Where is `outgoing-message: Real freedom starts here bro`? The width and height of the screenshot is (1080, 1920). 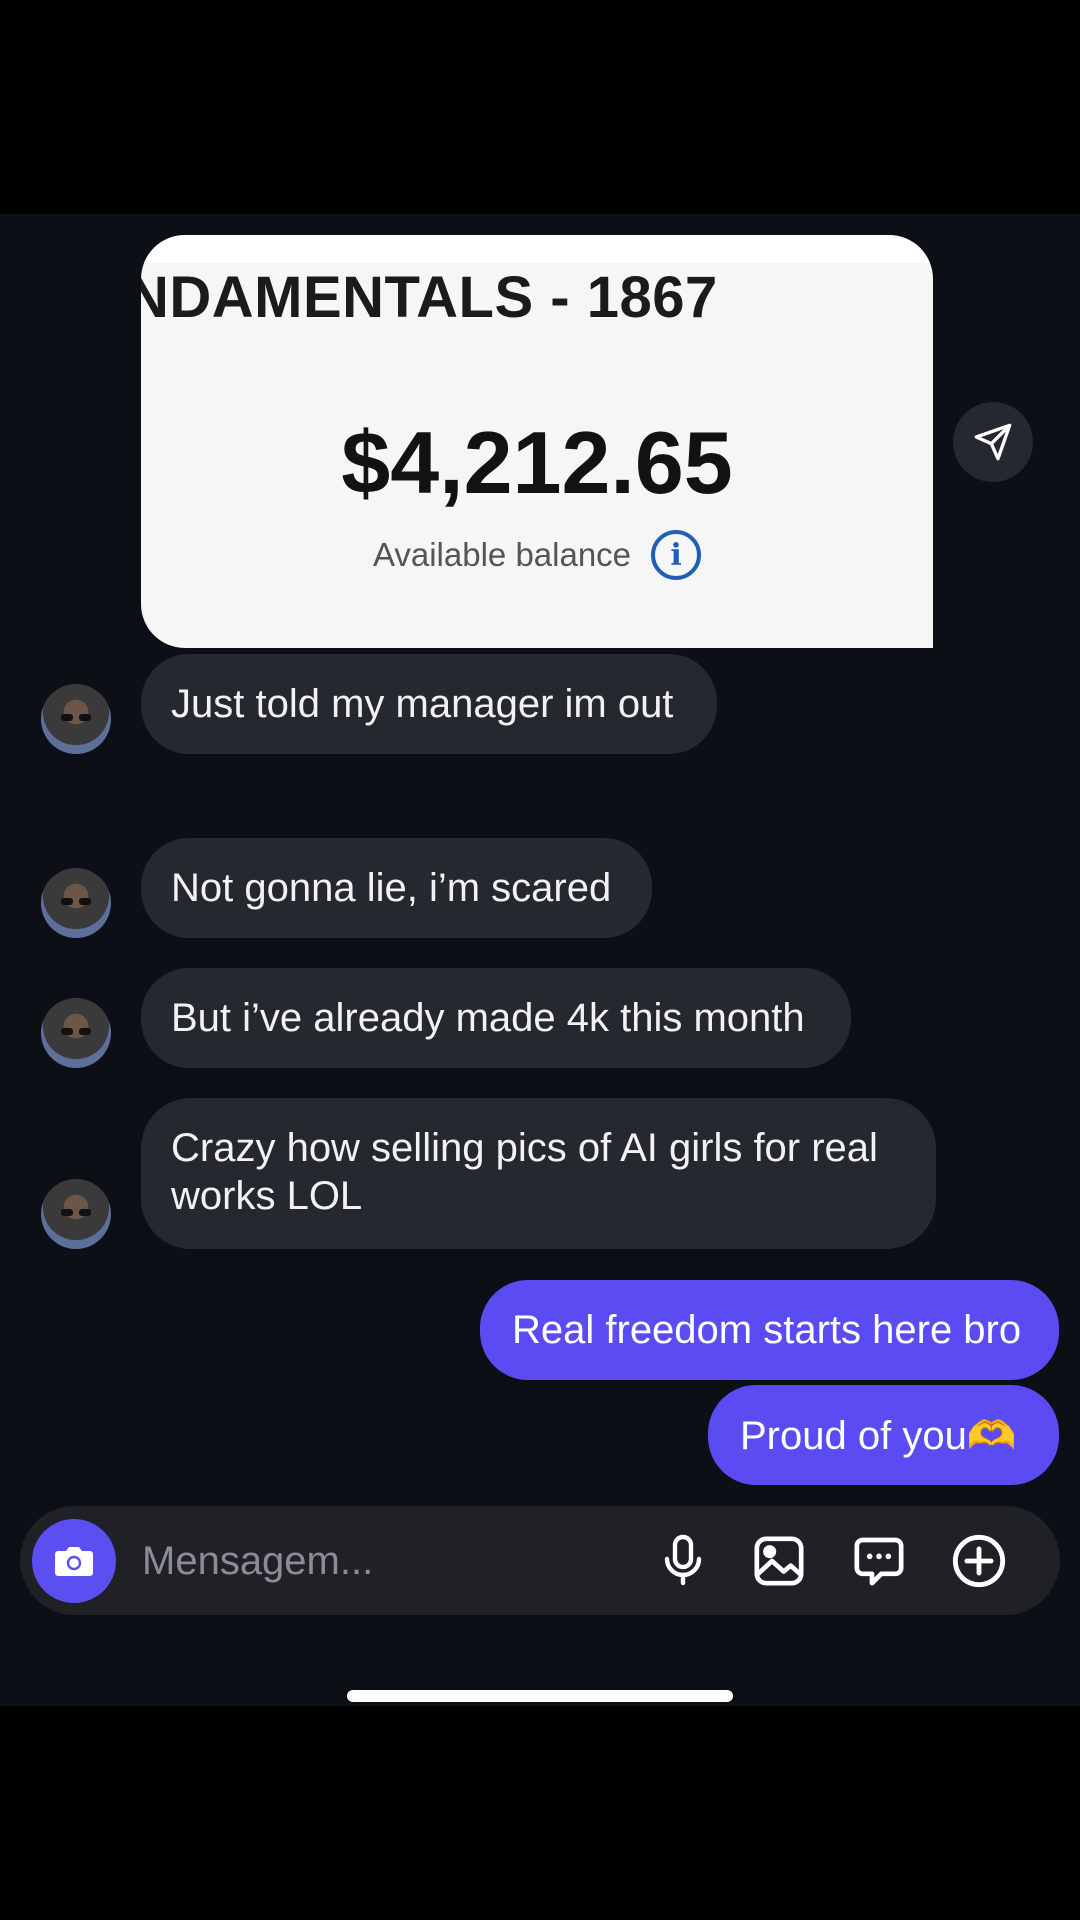
outgoing-message: Real freedom starts here bro is located at coordinates (769, 1330).